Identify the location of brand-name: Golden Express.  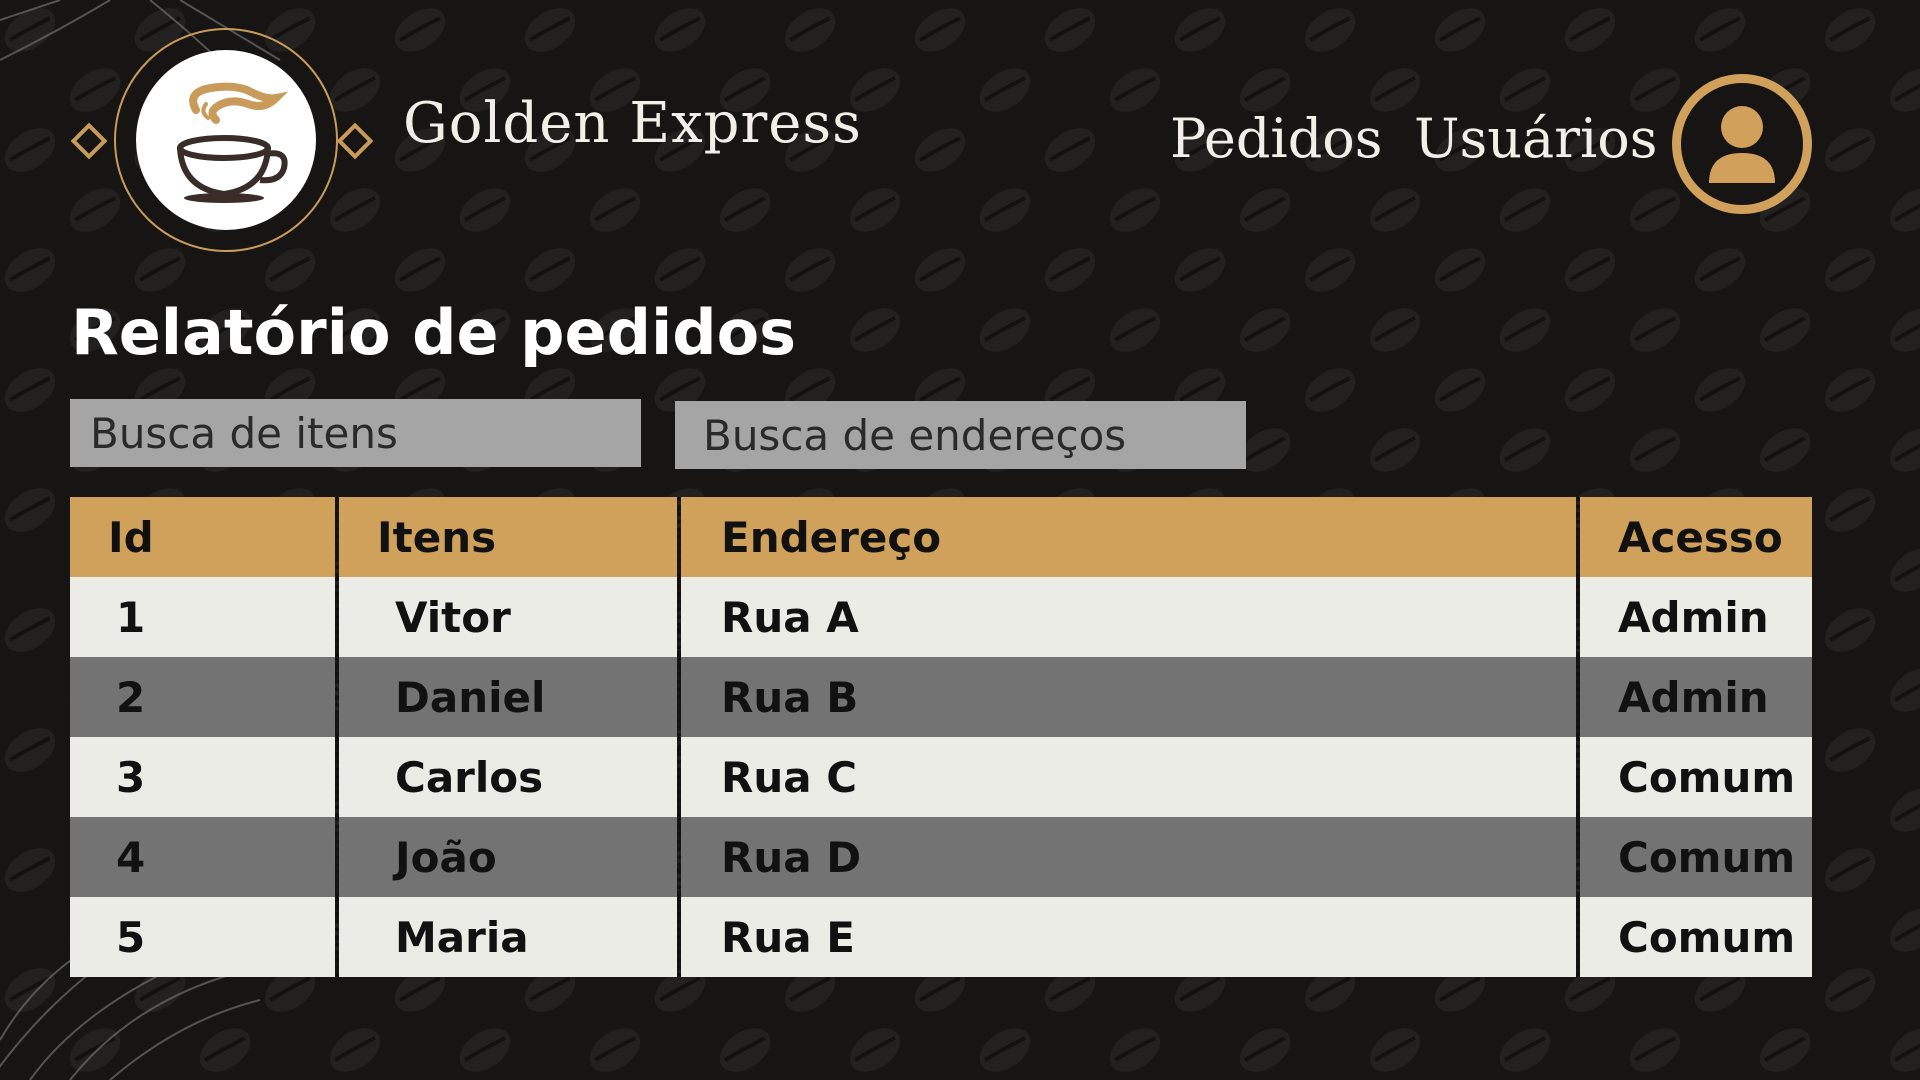
(632, 123).